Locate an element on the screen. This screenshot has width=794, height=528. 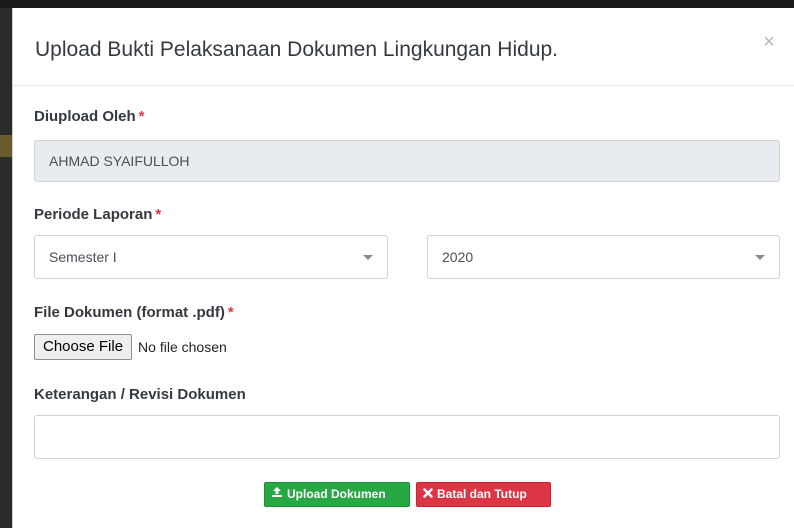
page-backdrop-accent is located at coordinates (6, 146).